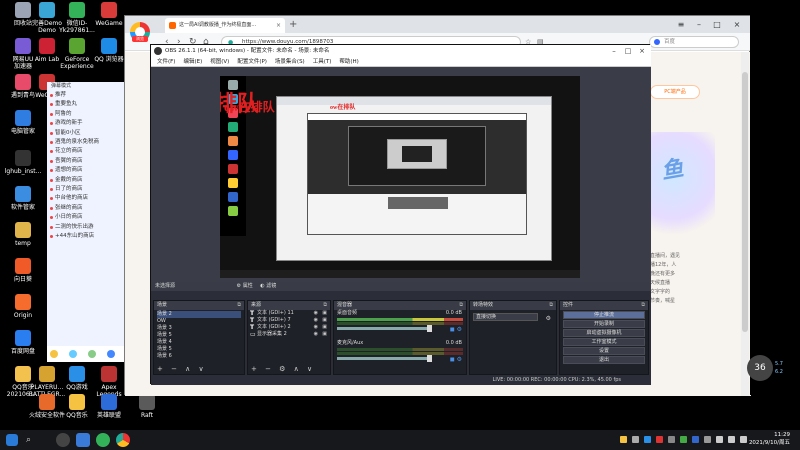 This screenshot has width=800, height=450. Describe the element at coordinates (268, 286) in the screenshot. I see `filters-button: ◐ 滤镜` at that location.